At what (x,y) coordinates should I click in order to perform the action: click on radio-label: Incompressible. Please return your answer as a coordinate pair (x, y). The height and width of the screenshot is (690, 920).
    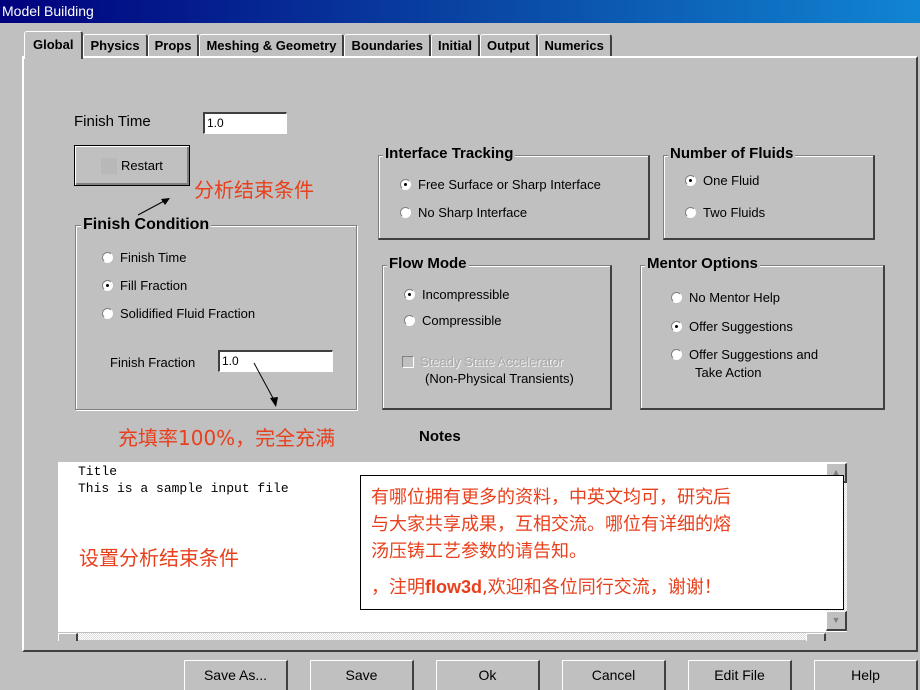
    Looking at the image, I should click on (466, 294).